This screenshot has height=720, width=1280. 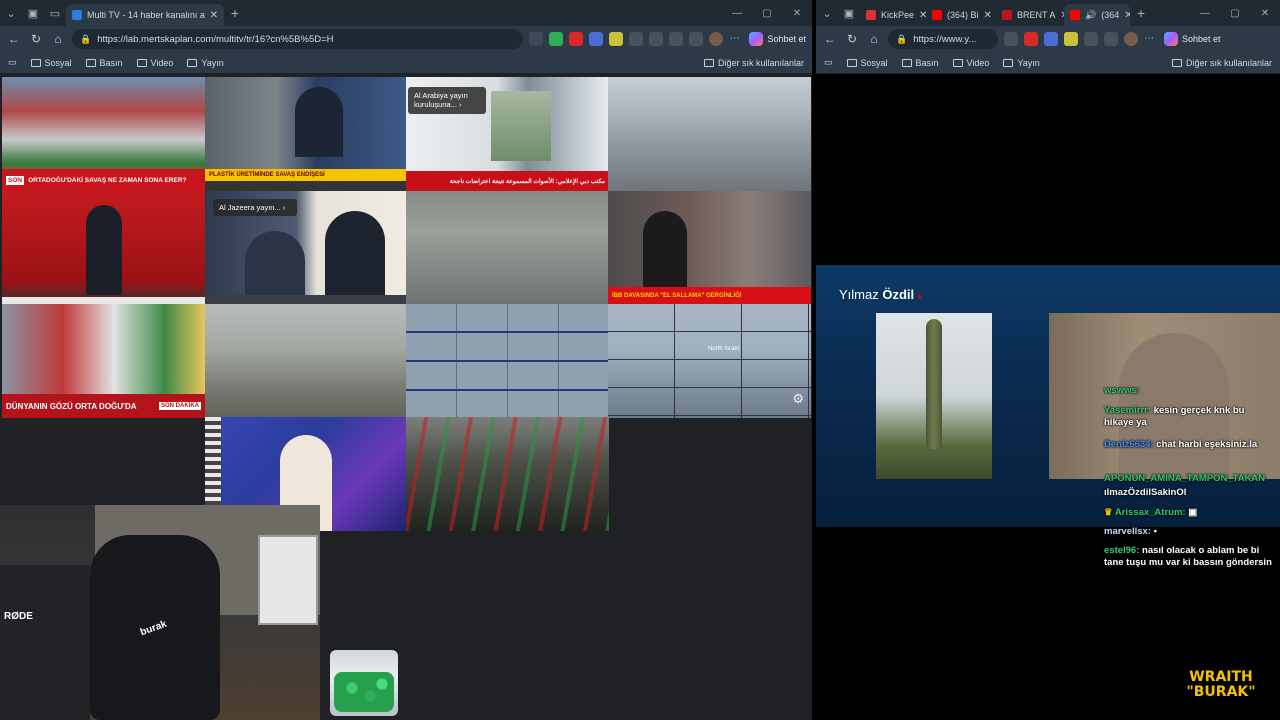 What do you see at coordinates (798, 399) in the screenshot?
I see `settings-gear-icon: ⚙` at bounding box center [798, 399].